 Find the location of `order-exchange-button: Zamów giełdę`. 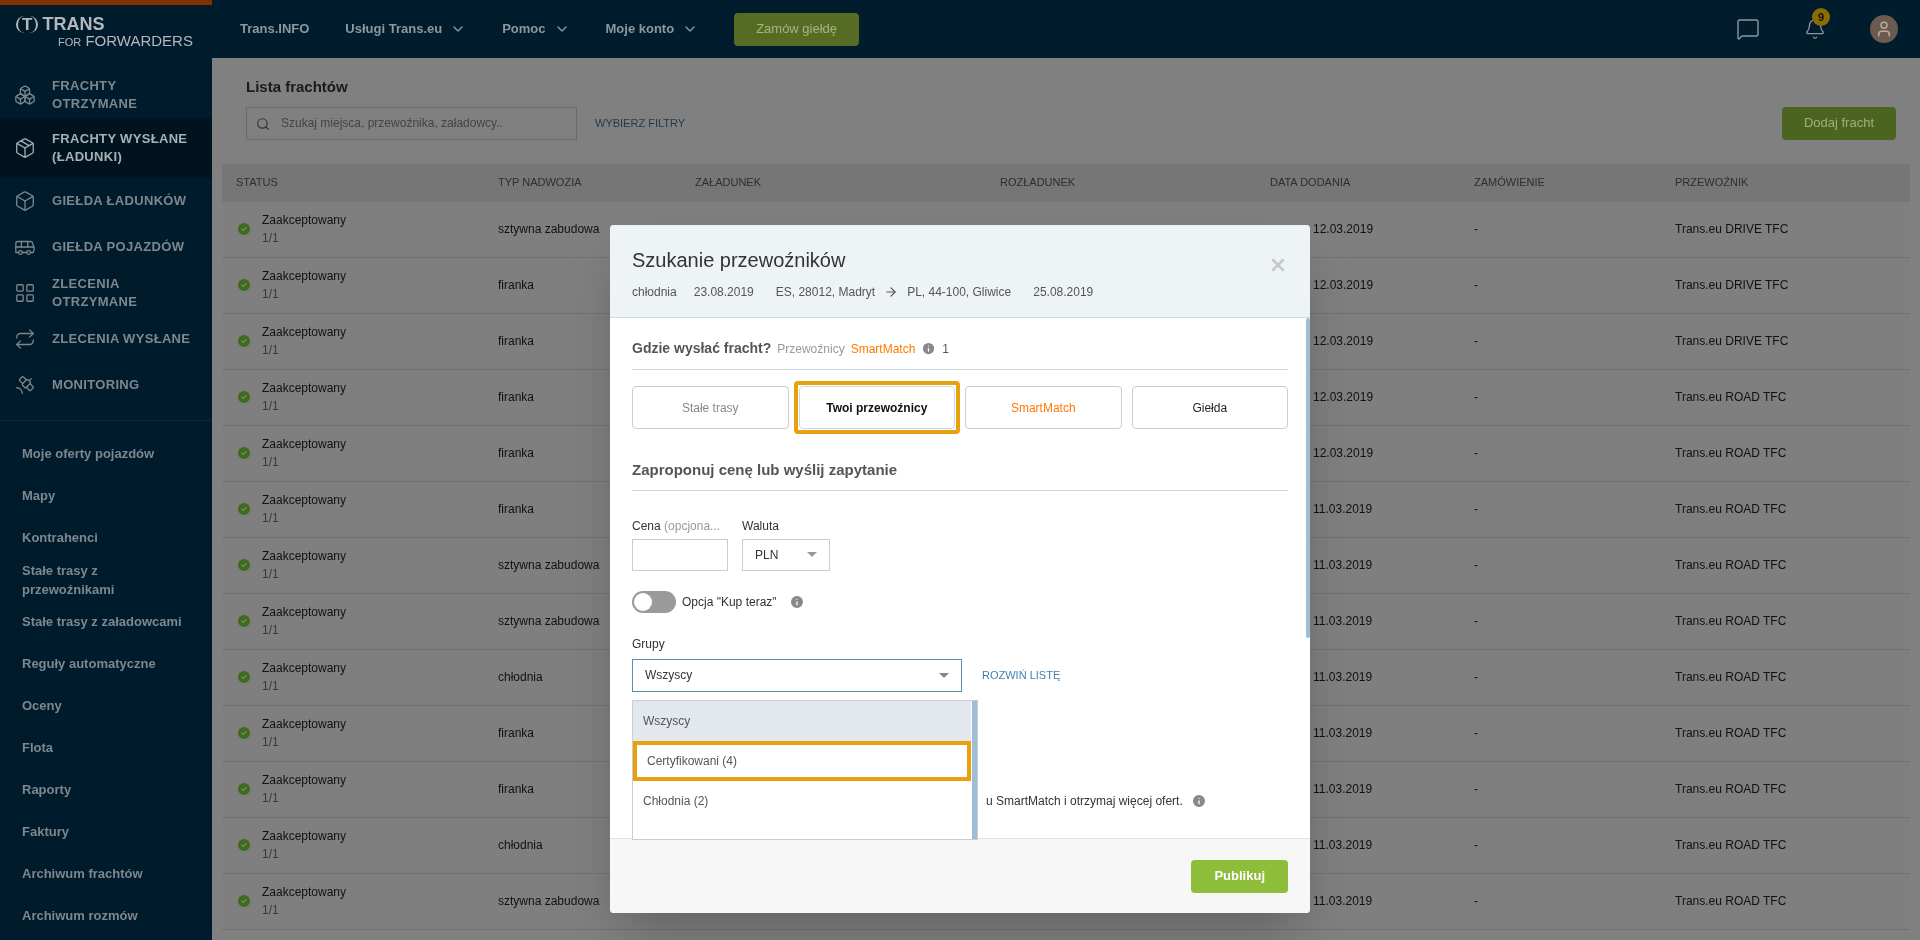

order-exchange-button: Zamów giełdę is located at coordinates (797, 29).